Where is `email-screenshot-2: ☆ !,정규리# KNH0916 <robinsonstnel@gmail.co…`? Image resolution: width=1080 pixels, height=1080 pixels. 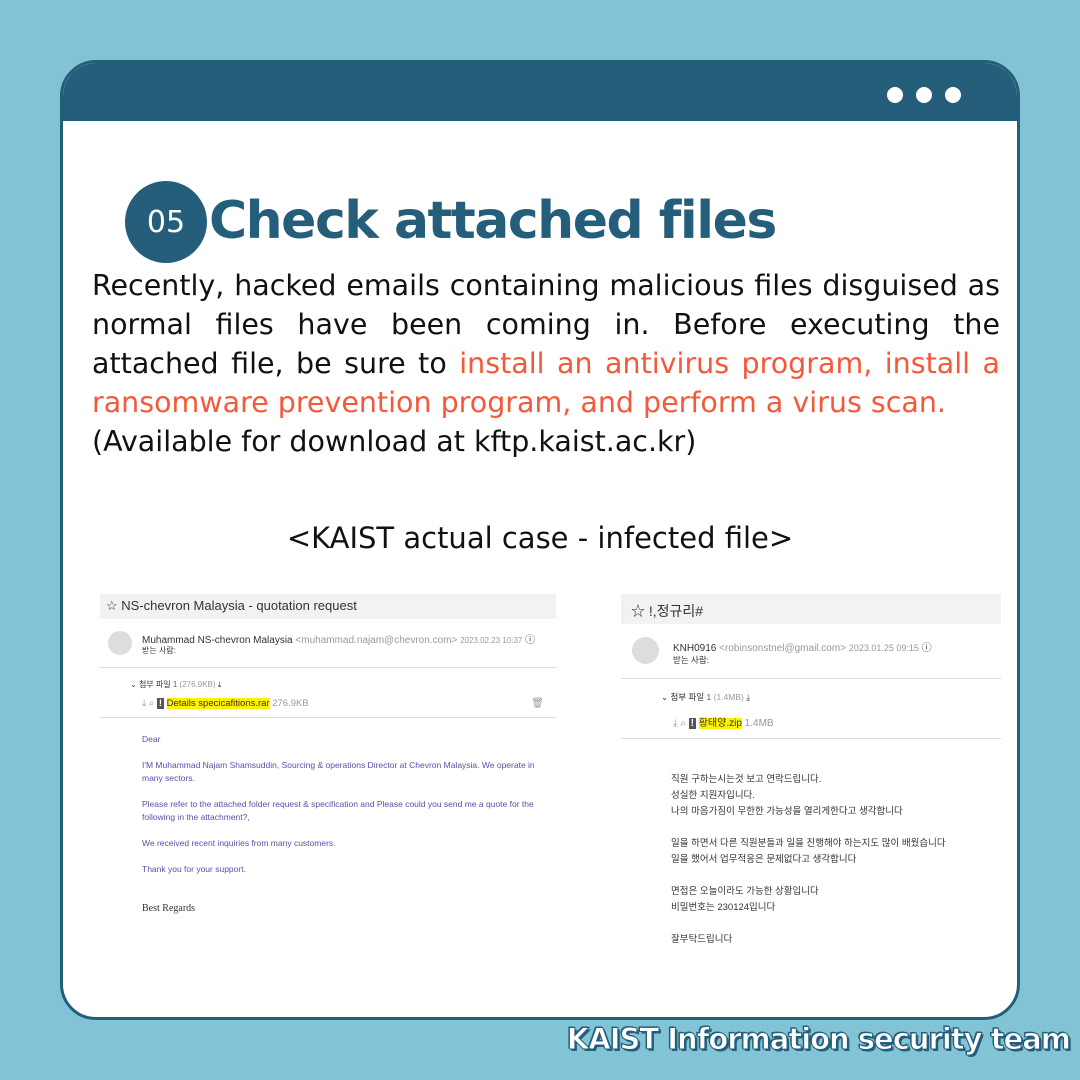 email-screenshot-2: ☆ !,정규리# KNH0916 <robinsonstnel@gmail.co… is located at coordinates (811, 774).